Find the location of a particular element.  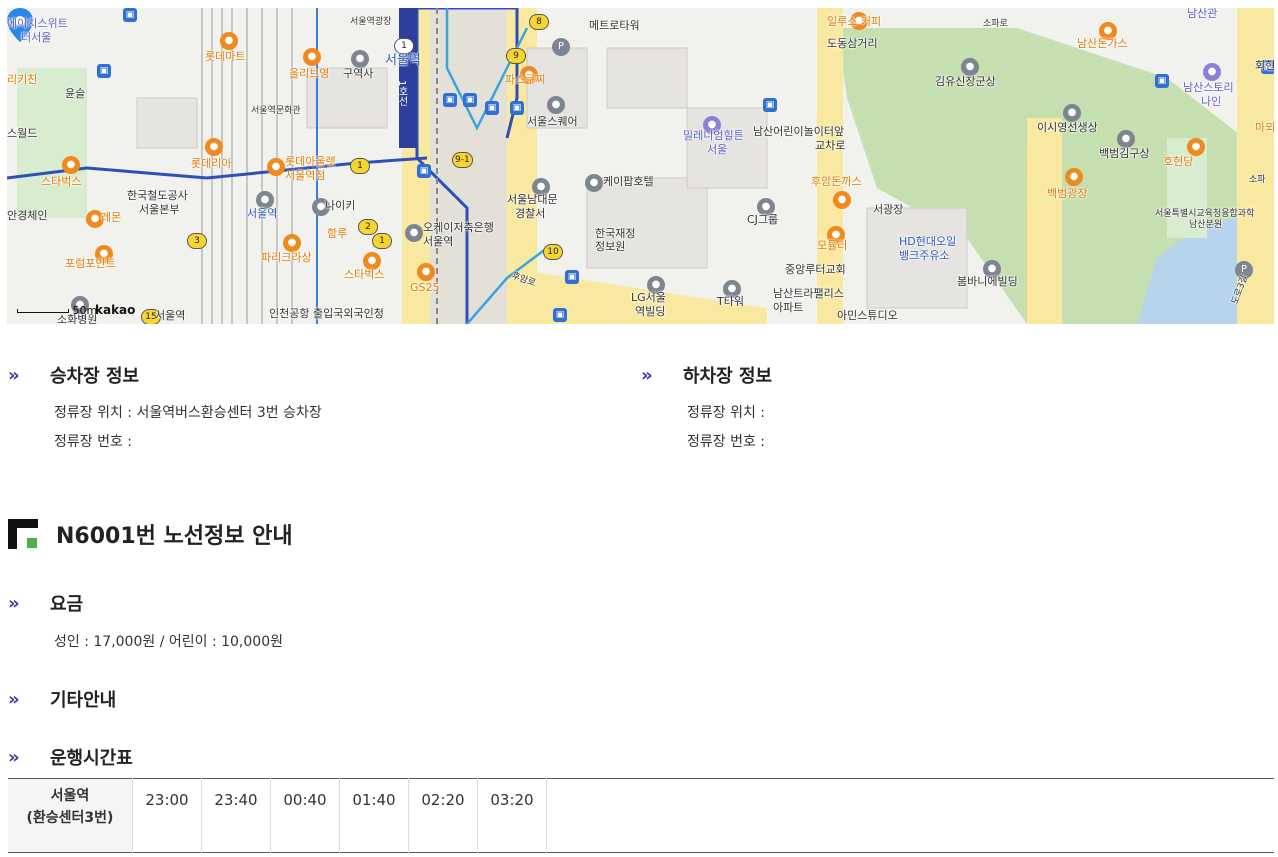

map-label: 정보원 is located at coordinates (610, 246).